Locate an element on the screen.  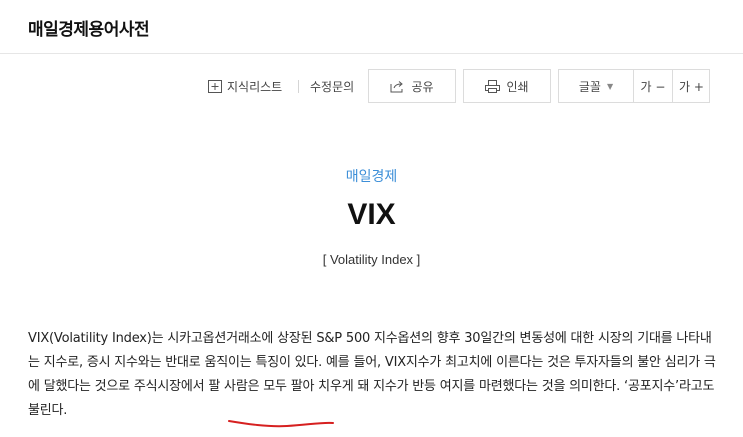
caret-down-icon: ▼ is located at coordinates (610, 86).